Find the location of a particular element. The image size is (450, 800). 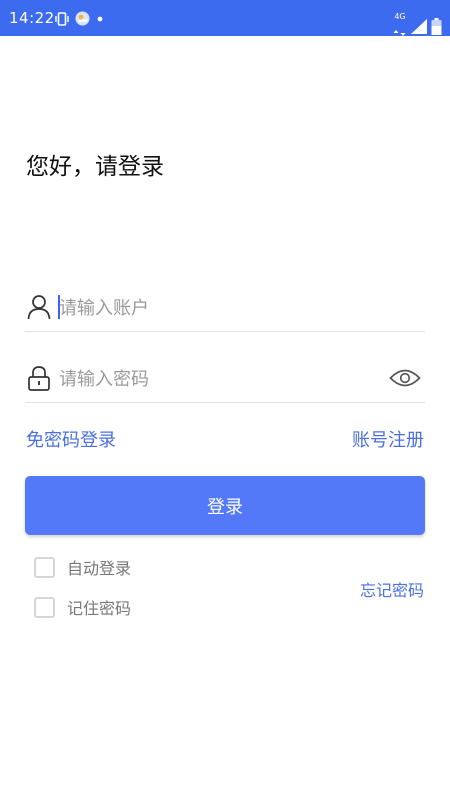

account-field is located at coordinates (225, 308).